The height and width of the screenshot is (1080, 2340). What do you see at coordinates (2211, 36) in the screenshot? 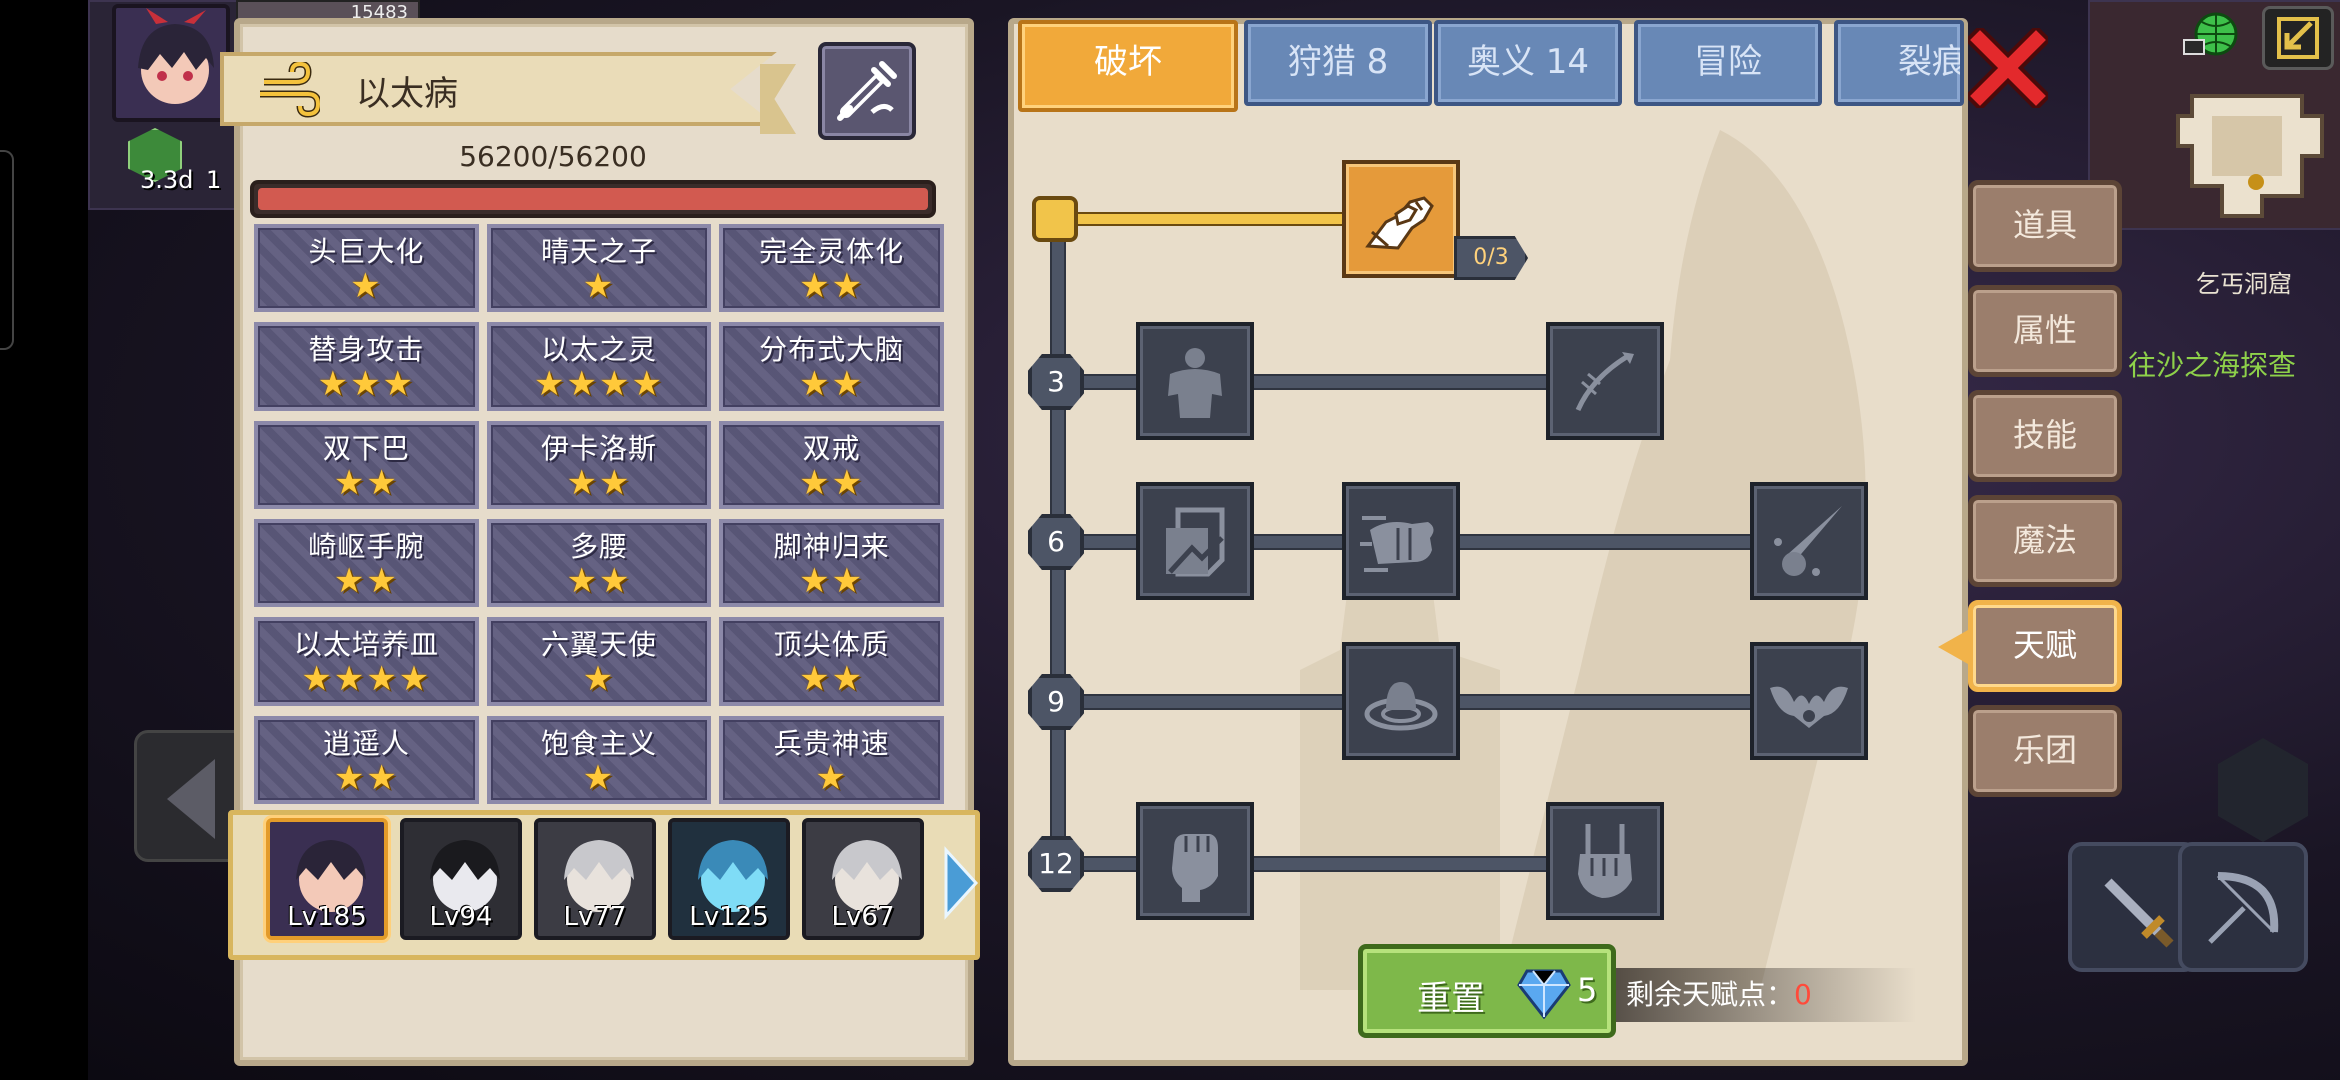
I see `network-globe-icon` at bounding box center [2211, 36].